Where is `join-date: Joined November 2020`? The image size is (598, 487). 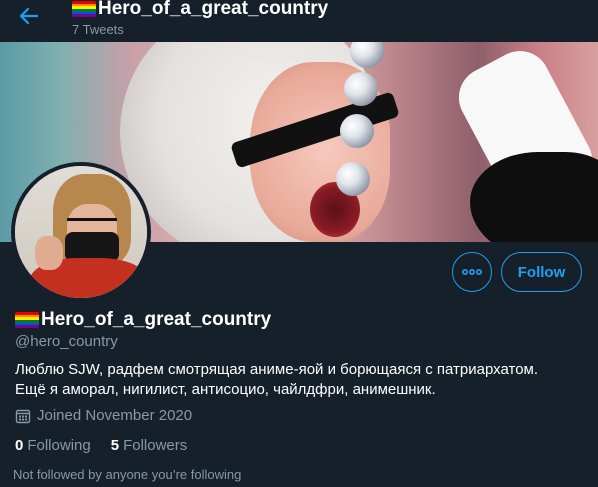 join-date: Joined November 2020 is located at coordinates (103, 415).